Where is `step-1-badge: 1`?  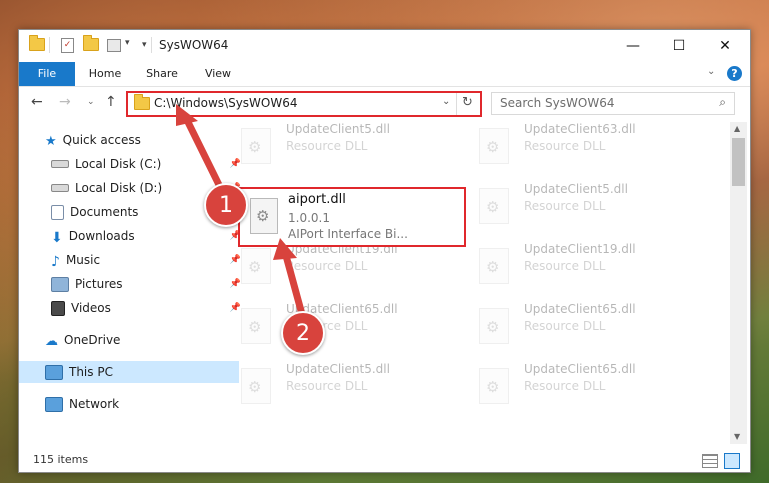
step-1-badge: 1 is located at coordinates (226, 205).